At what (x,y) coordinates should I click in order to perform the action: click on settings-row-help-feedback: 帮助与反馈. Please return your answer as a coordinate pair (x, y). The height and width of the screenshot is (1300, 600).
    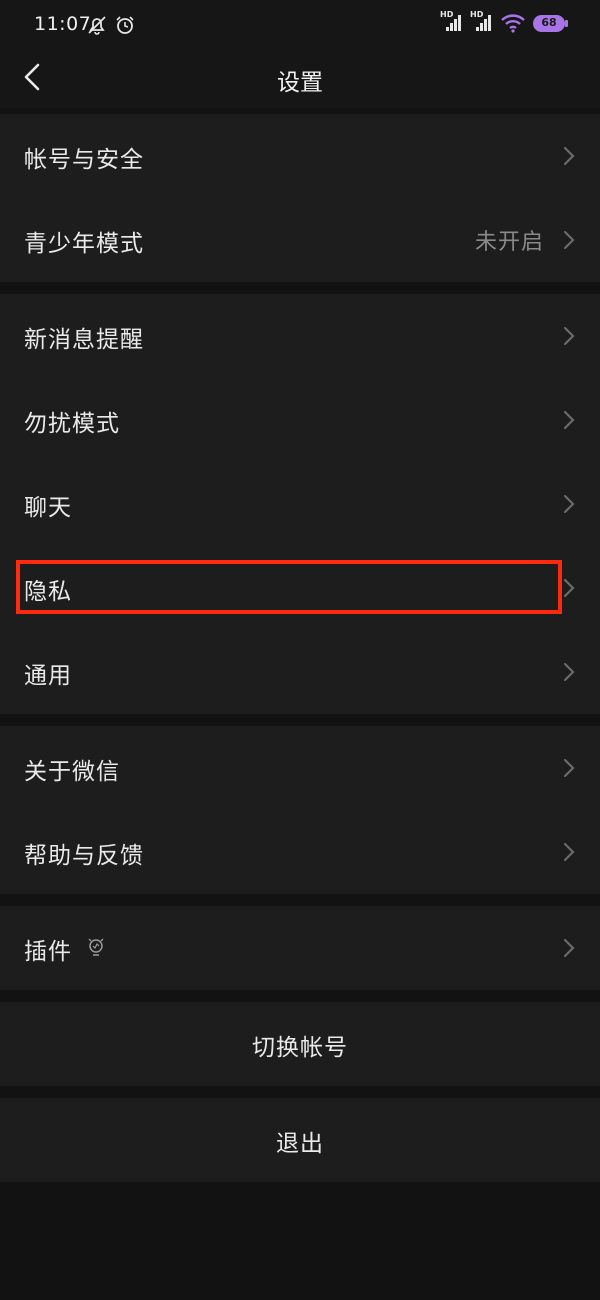
    Looking at the image, I should click on (300, 852).